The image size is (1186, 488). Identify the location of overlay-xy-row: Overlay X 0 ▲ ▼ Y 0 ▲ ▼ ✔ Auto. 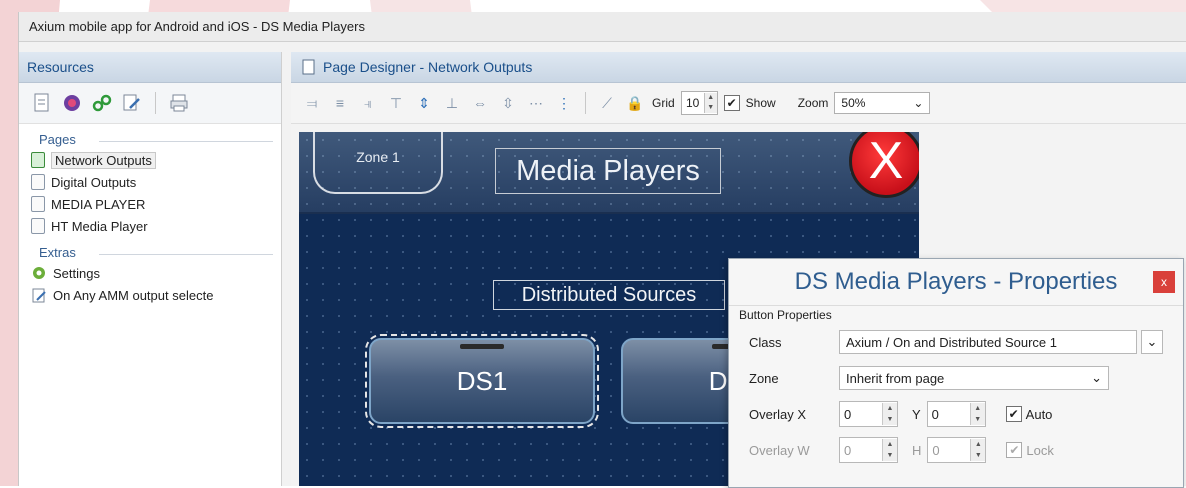
(956, 414).